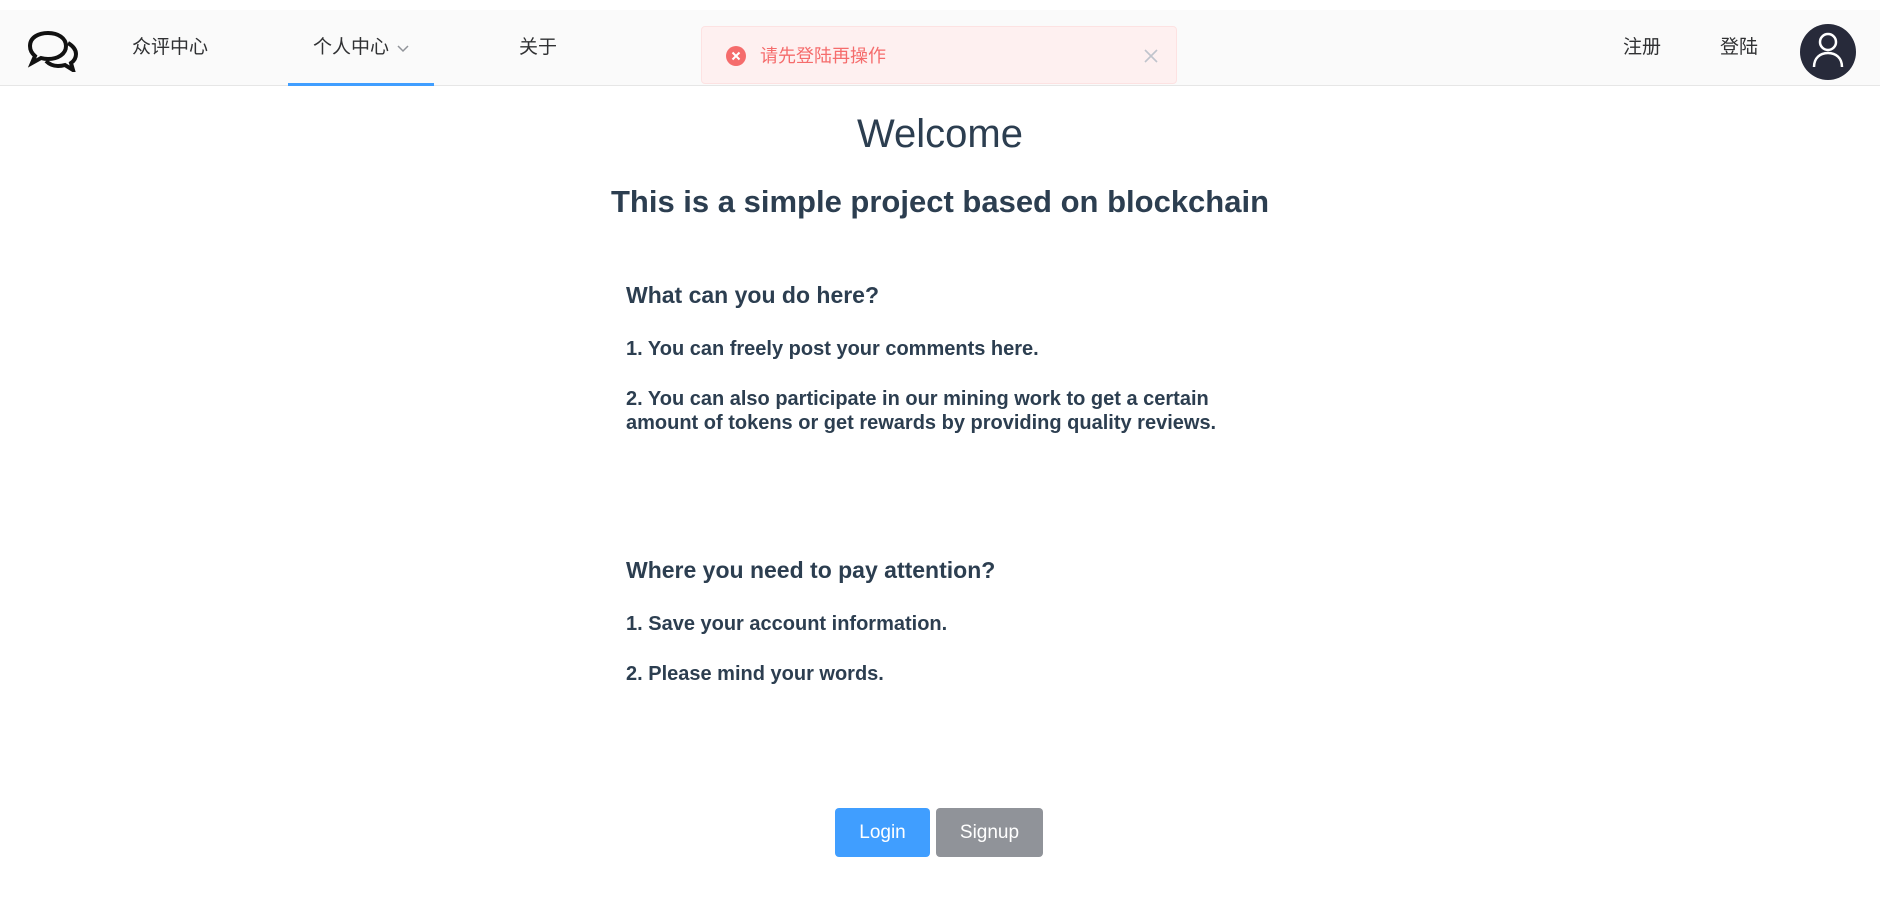 This screenshot has height=908, width=1880. I want to click on avatar, so click(1828, 52).